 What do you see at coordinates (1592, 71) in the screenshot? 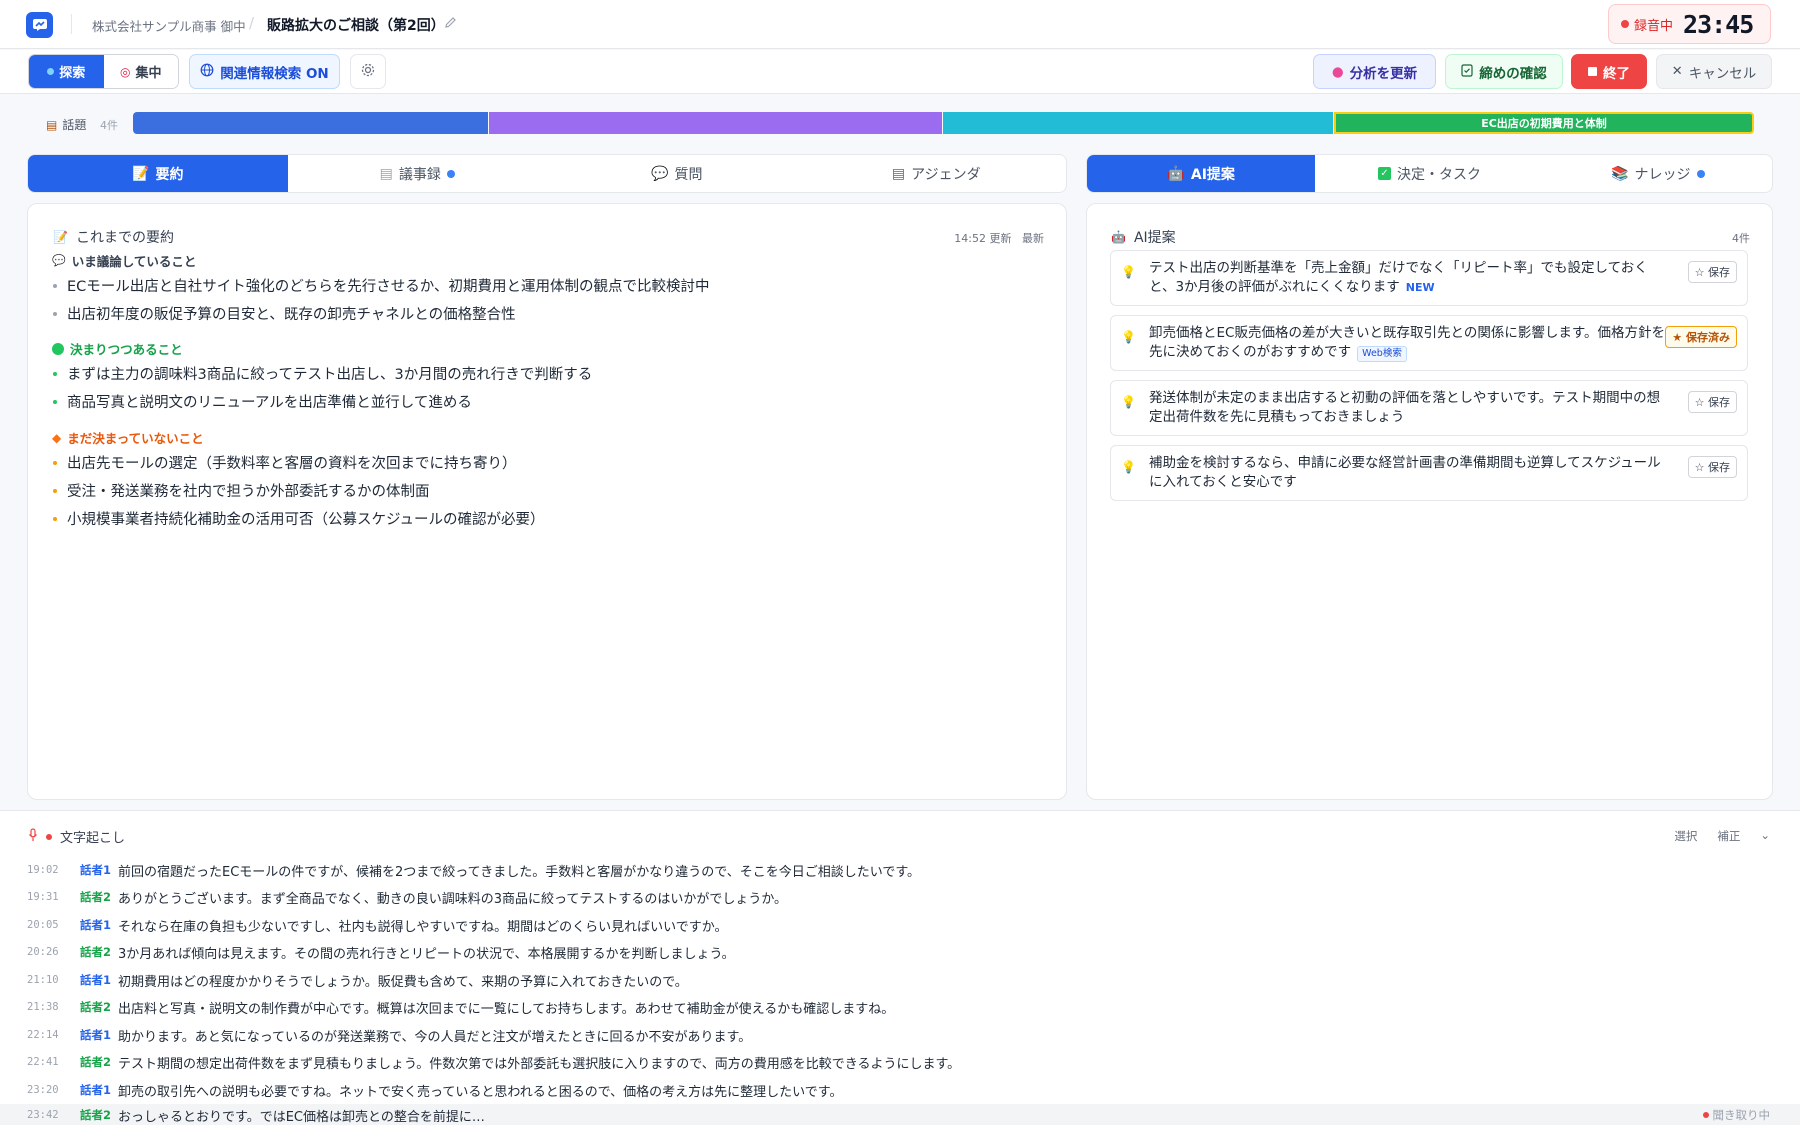
I see `stop-icon` at bounding box center [1592, 71].